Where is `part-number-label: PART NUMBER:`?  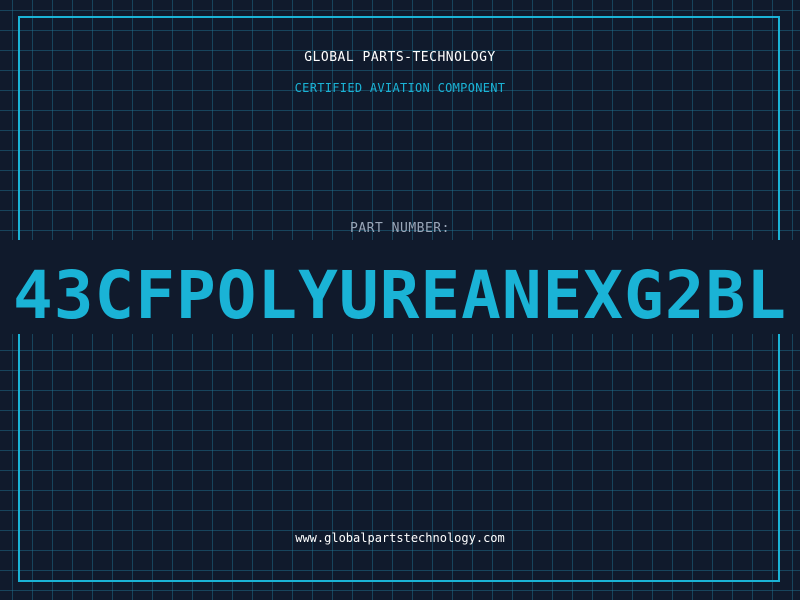 part-number-label: PART NUMBER: is located at coordinates (400, 228).